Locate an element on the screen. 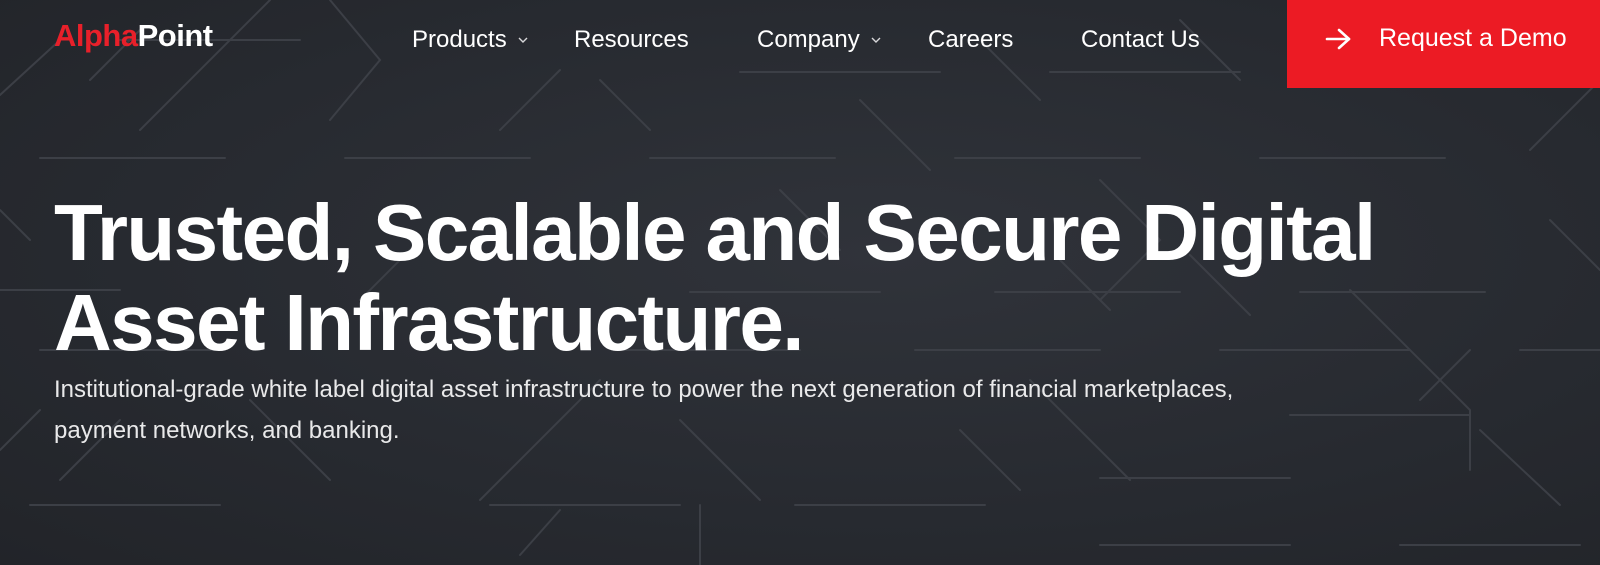  alphapoint-logo: AlphaPoint is located at coordinates (133, 36).